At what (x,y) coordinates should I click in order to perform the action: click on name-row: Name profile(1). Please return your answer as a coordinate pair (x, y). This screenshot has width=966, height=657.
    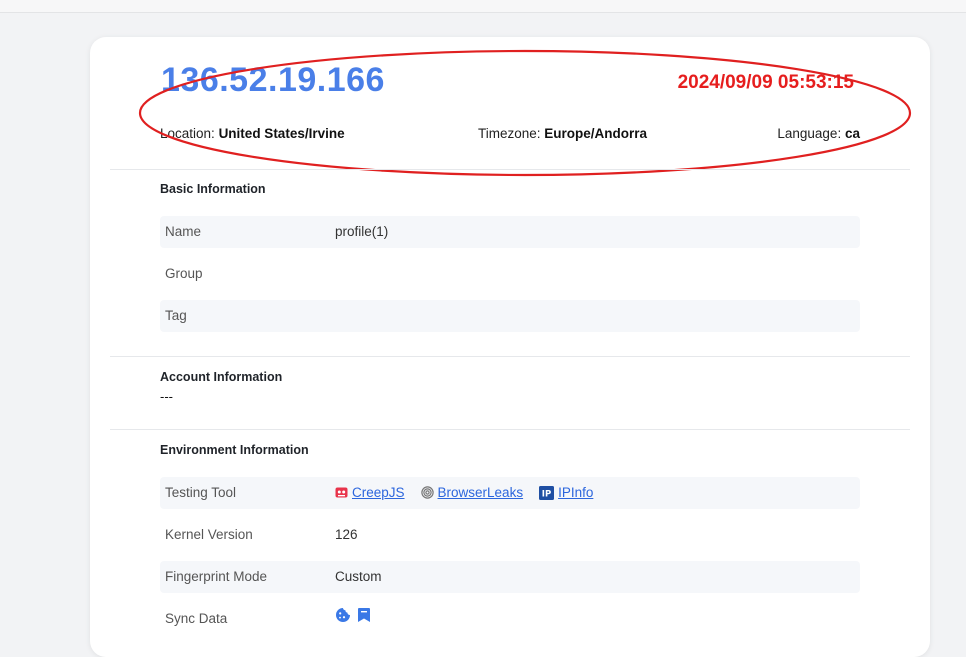
    Looking at the image, I should click on (510, 232).